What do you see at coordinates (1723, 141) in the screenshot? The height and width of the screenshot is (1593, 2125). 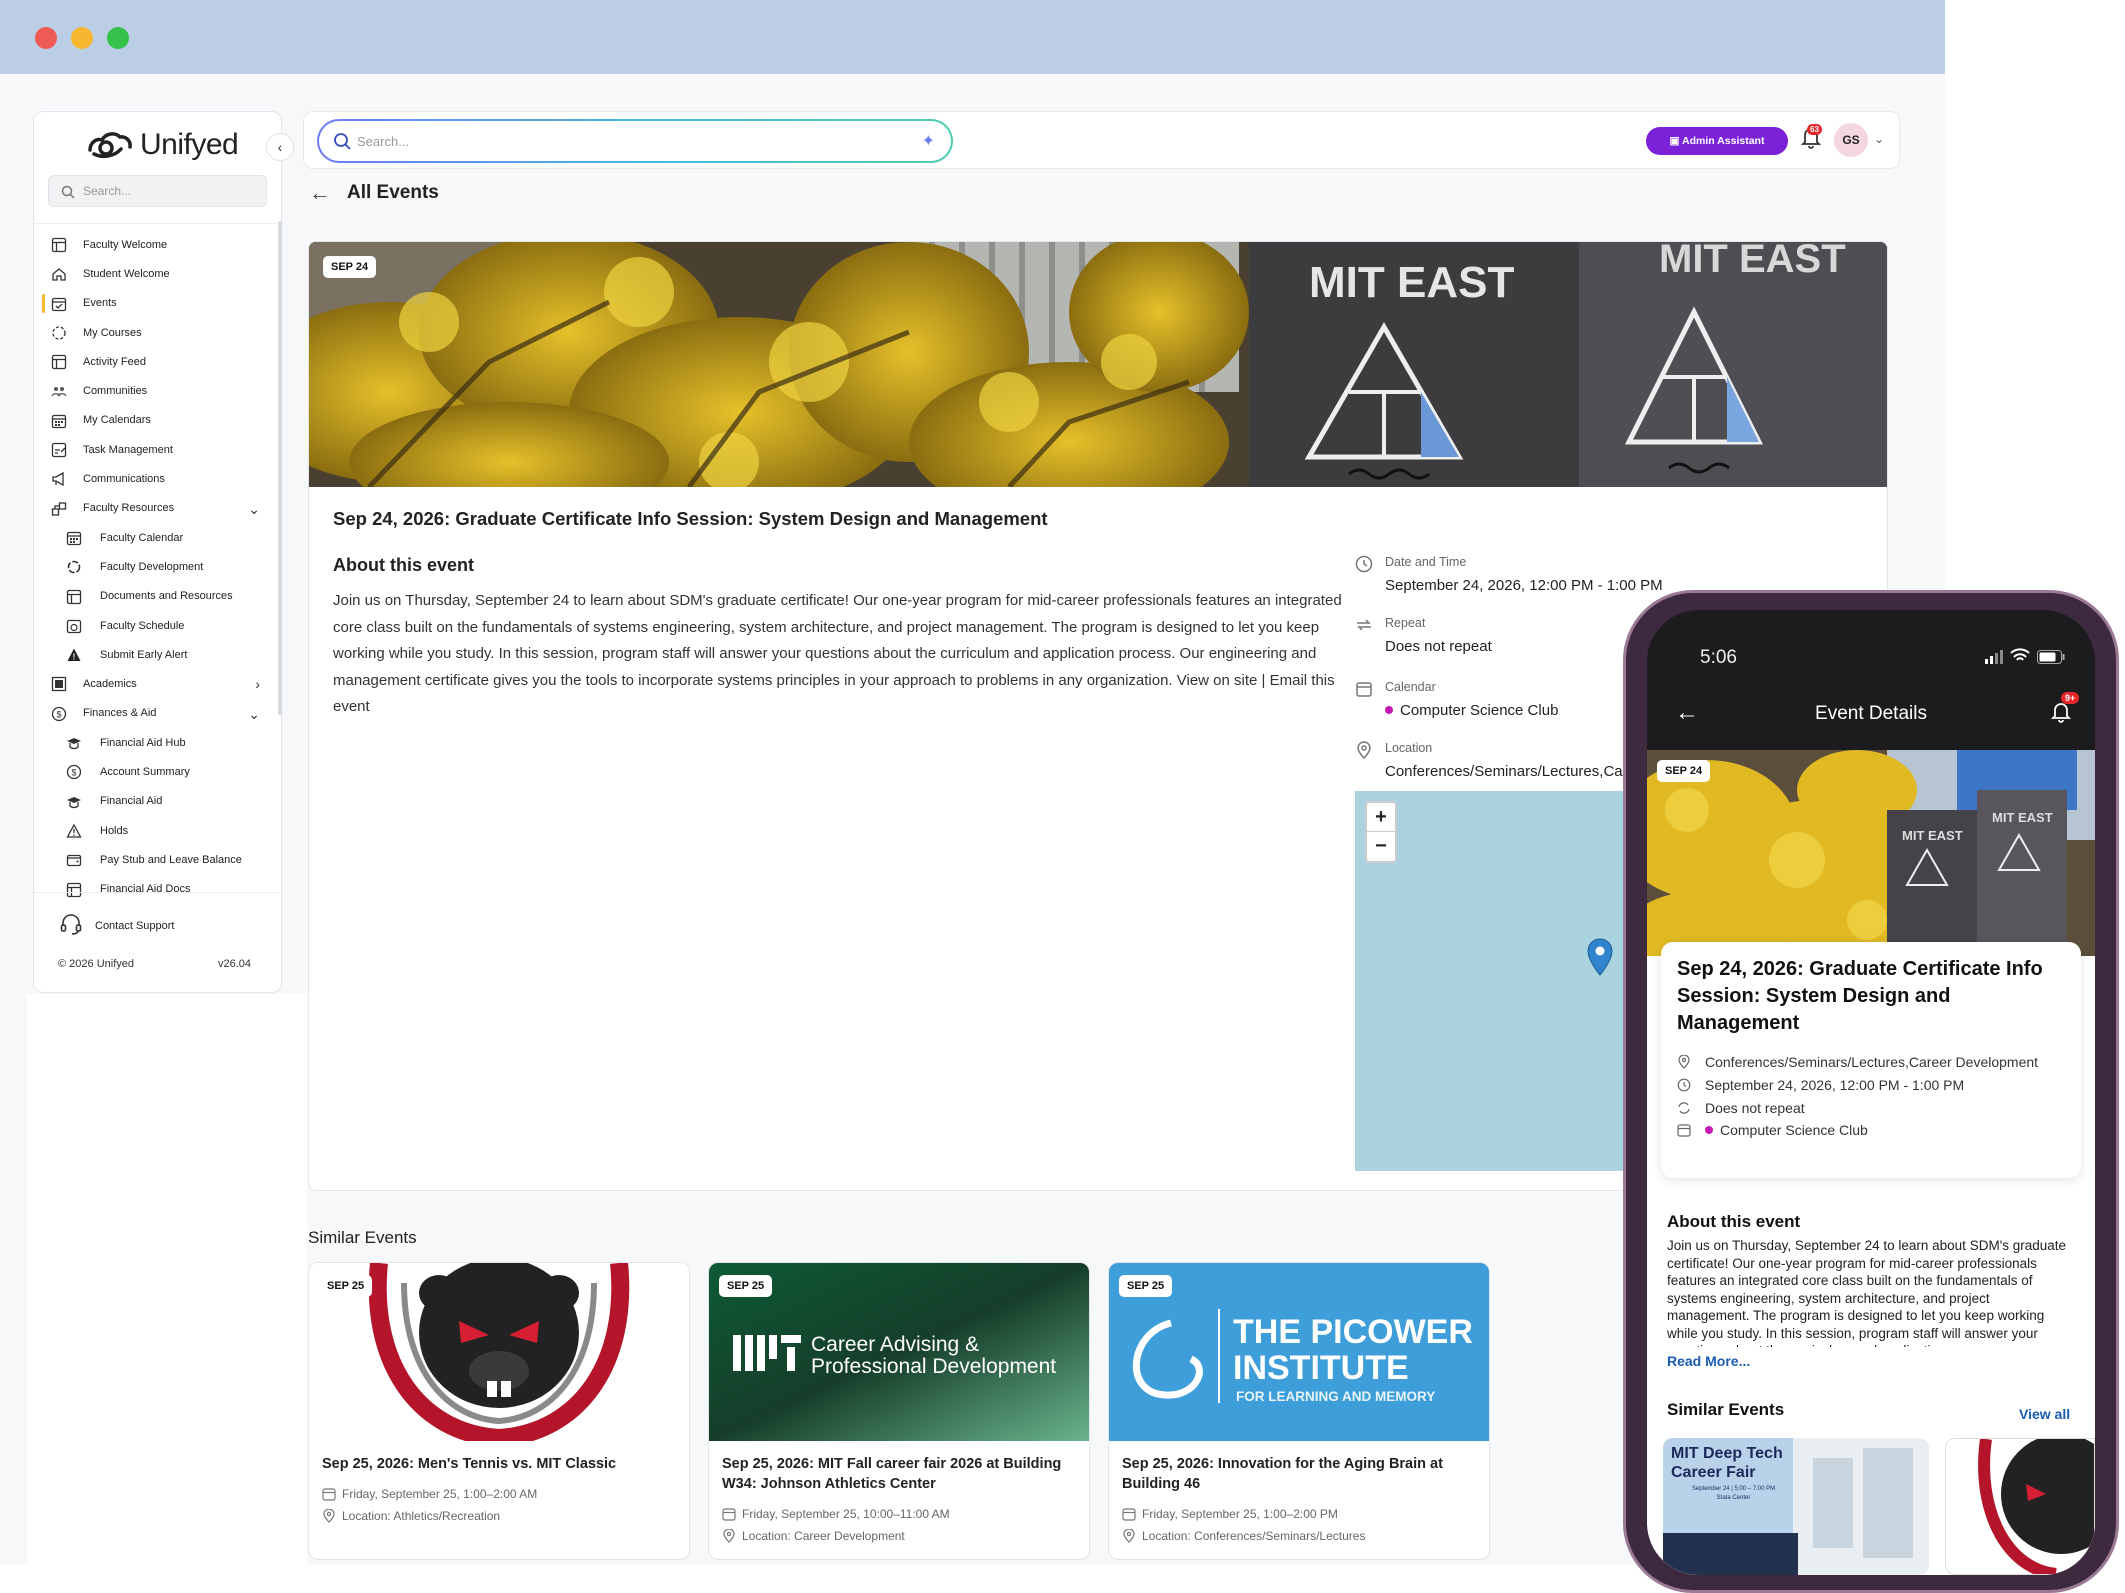 I see `admin-assistant-label: Admin Assistant` at bounding box center [1723, 141].